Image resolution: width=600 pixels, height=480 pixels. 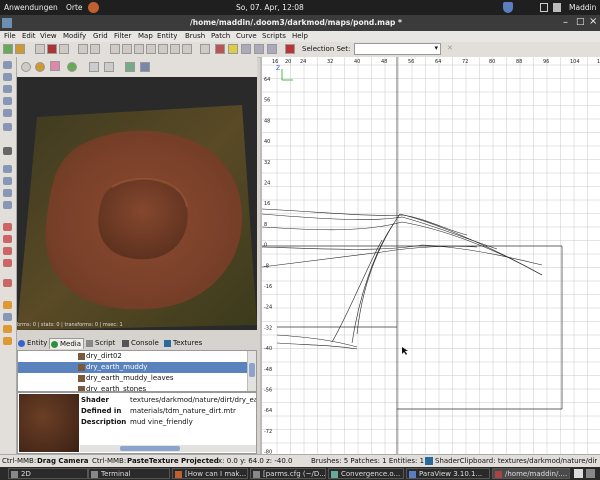 What do you see at coordinates (26, 67) in the screenshot?
I see `render-wireframe-icon` at bounding box center [26, 67].